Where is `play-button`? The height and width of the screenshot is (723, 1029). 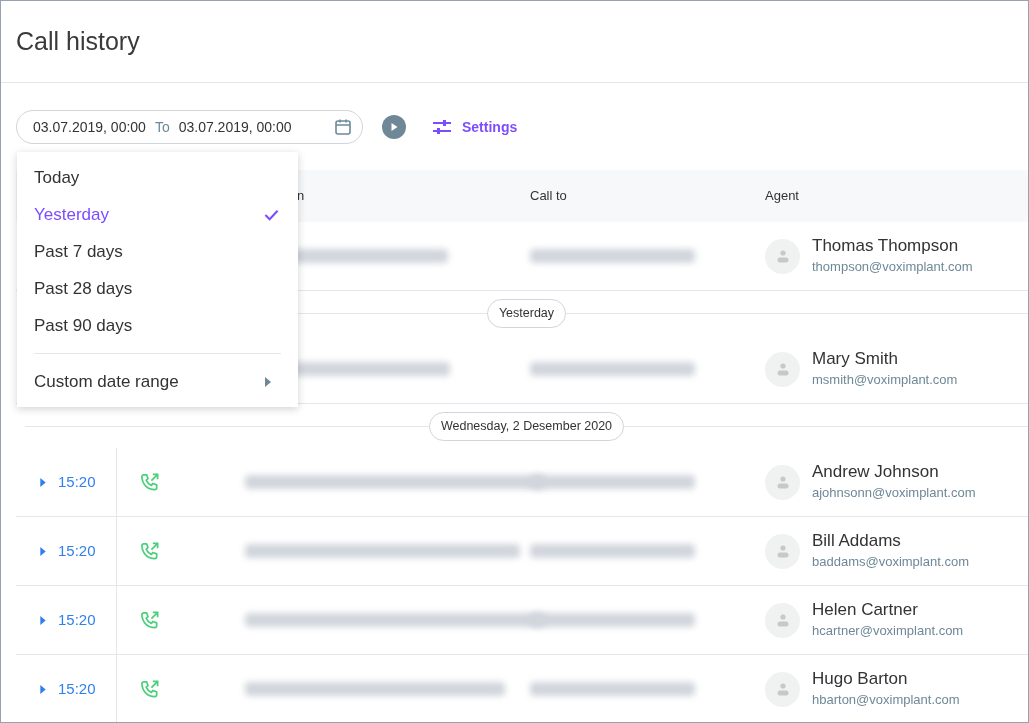 play-button is located at coordinates (394, 127).